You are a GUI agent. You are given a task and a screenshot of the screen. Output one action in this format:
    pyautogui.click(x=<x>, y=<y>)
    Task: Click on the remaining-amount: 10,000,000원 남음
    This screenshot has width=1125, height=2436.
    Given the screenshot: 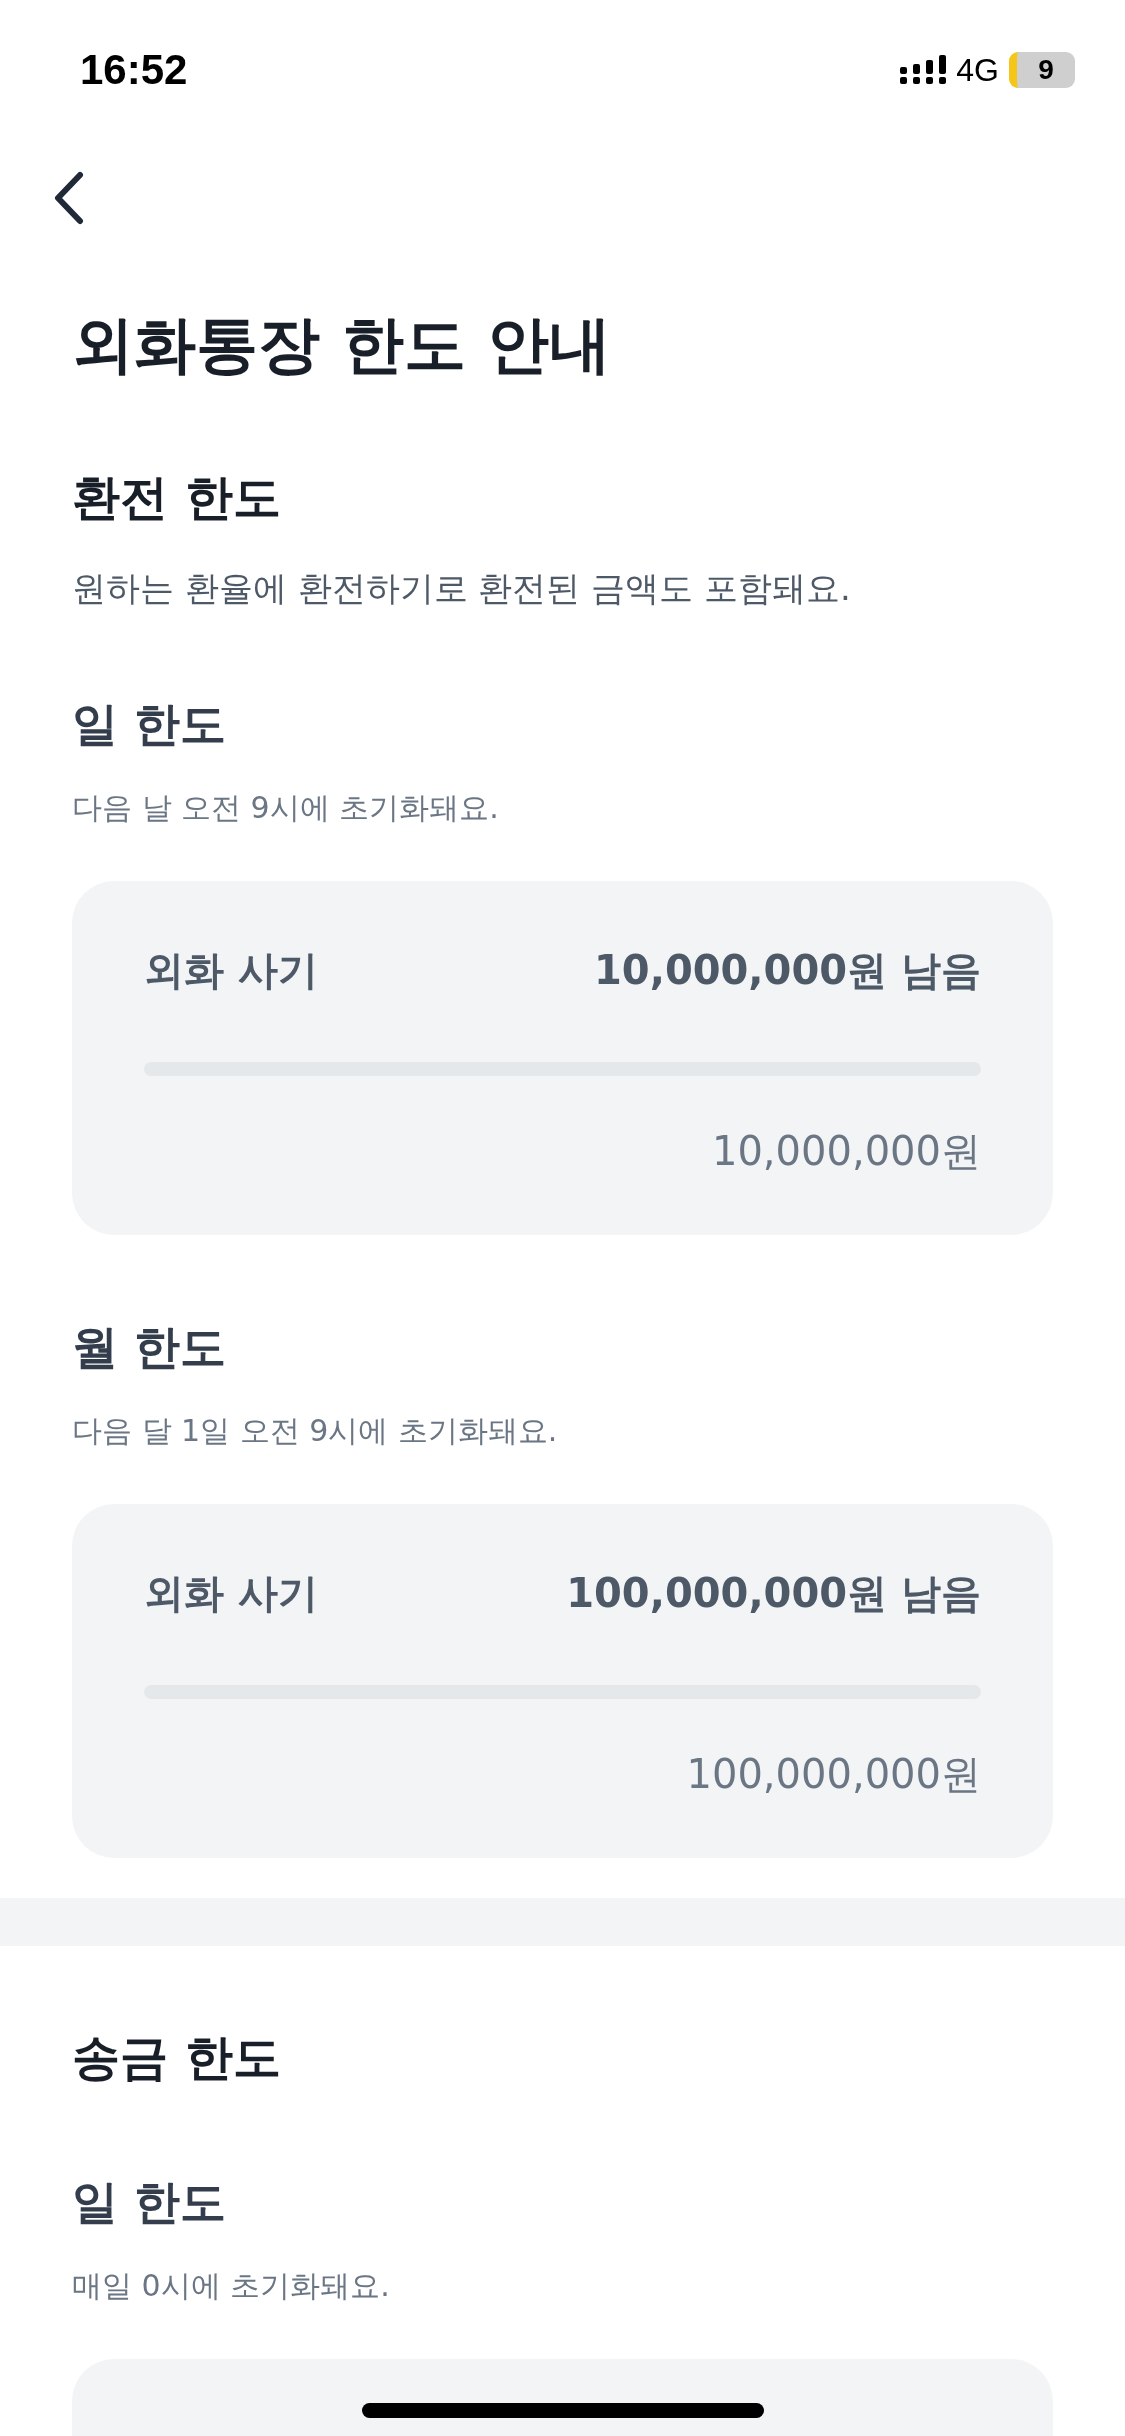 What is the action you would take?
    pyautogui.click(x=787, y=970)
    